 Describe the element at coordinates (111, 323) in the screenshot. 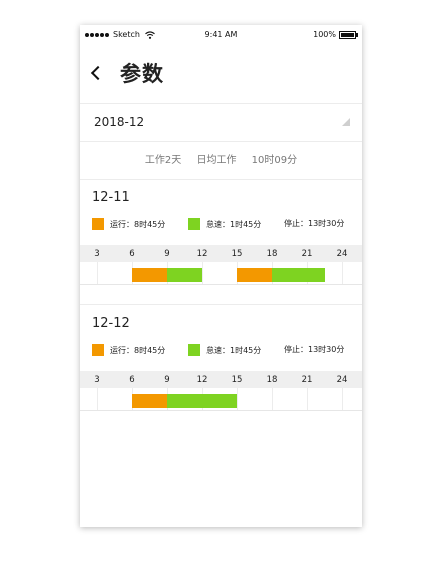

I see `day-date: 12-12` at that location.